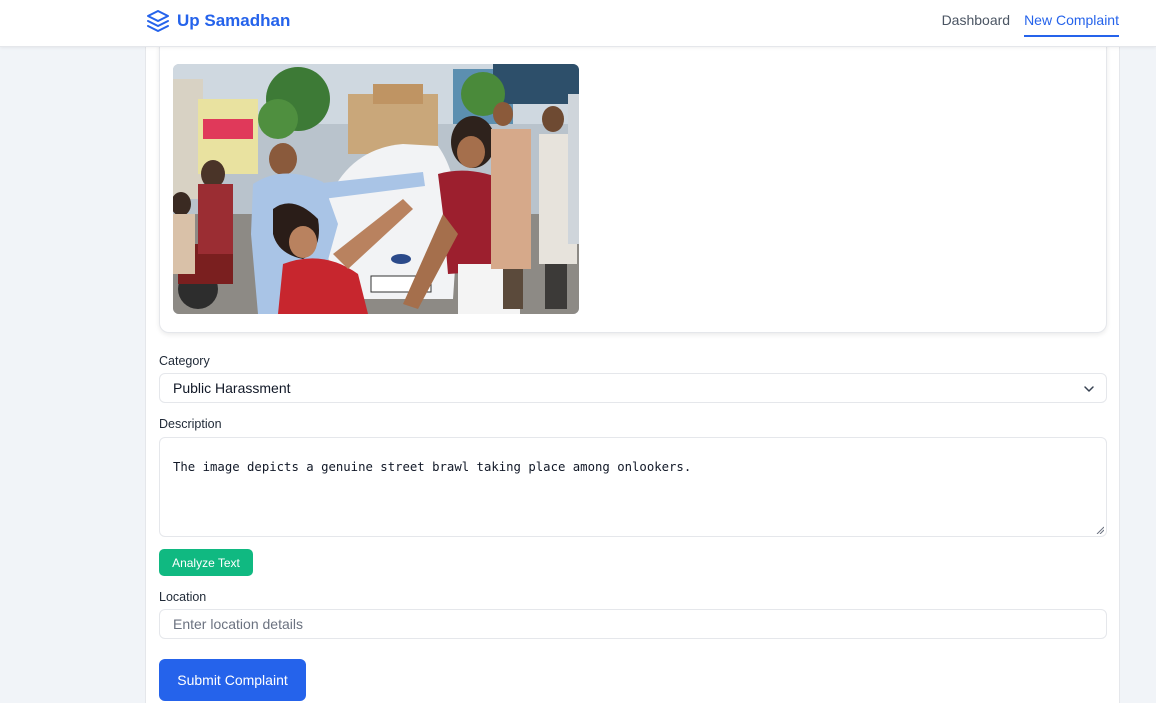  Describe the element at coordinates (1089, 389) in the screenshot. I see `chevron-down-icon` at that location.